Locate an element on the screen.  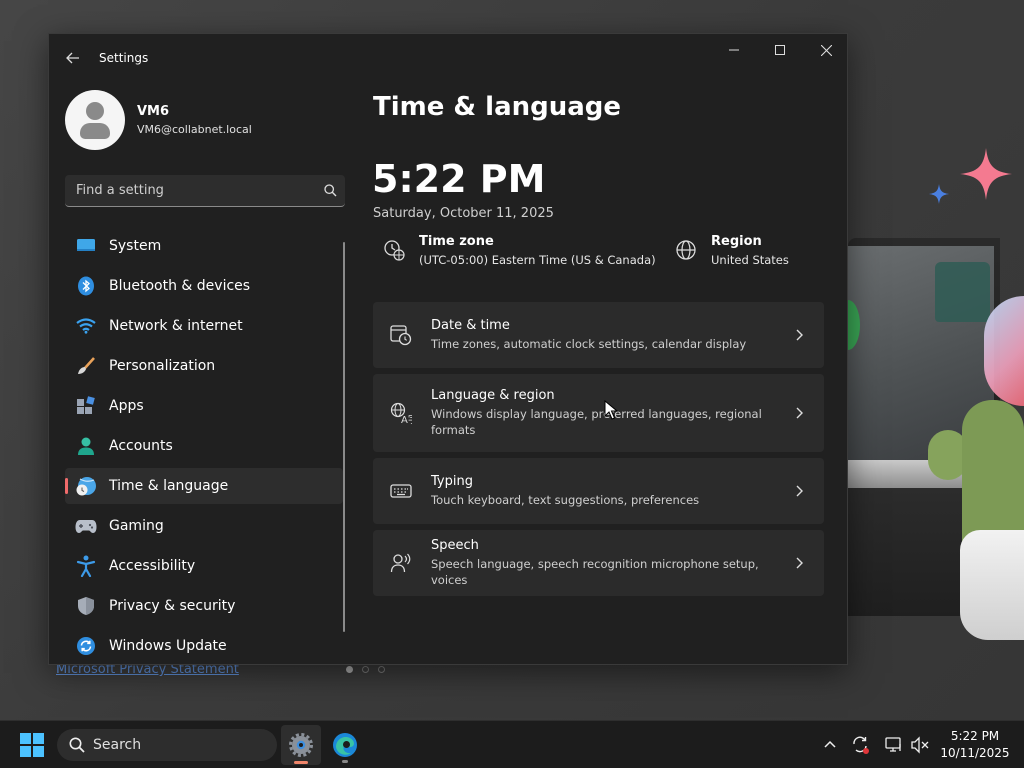
time-zone-icon is located at coordinates (394, 250).